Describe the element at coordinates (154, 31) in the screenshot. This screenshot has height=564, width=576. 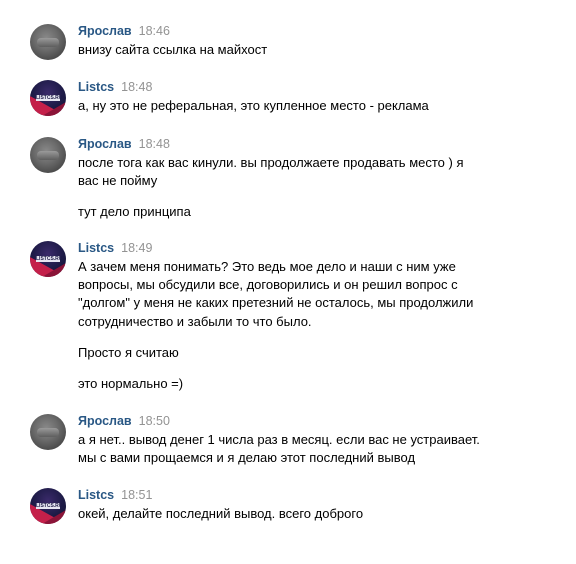
I see `message-time: 18:46` at that location.